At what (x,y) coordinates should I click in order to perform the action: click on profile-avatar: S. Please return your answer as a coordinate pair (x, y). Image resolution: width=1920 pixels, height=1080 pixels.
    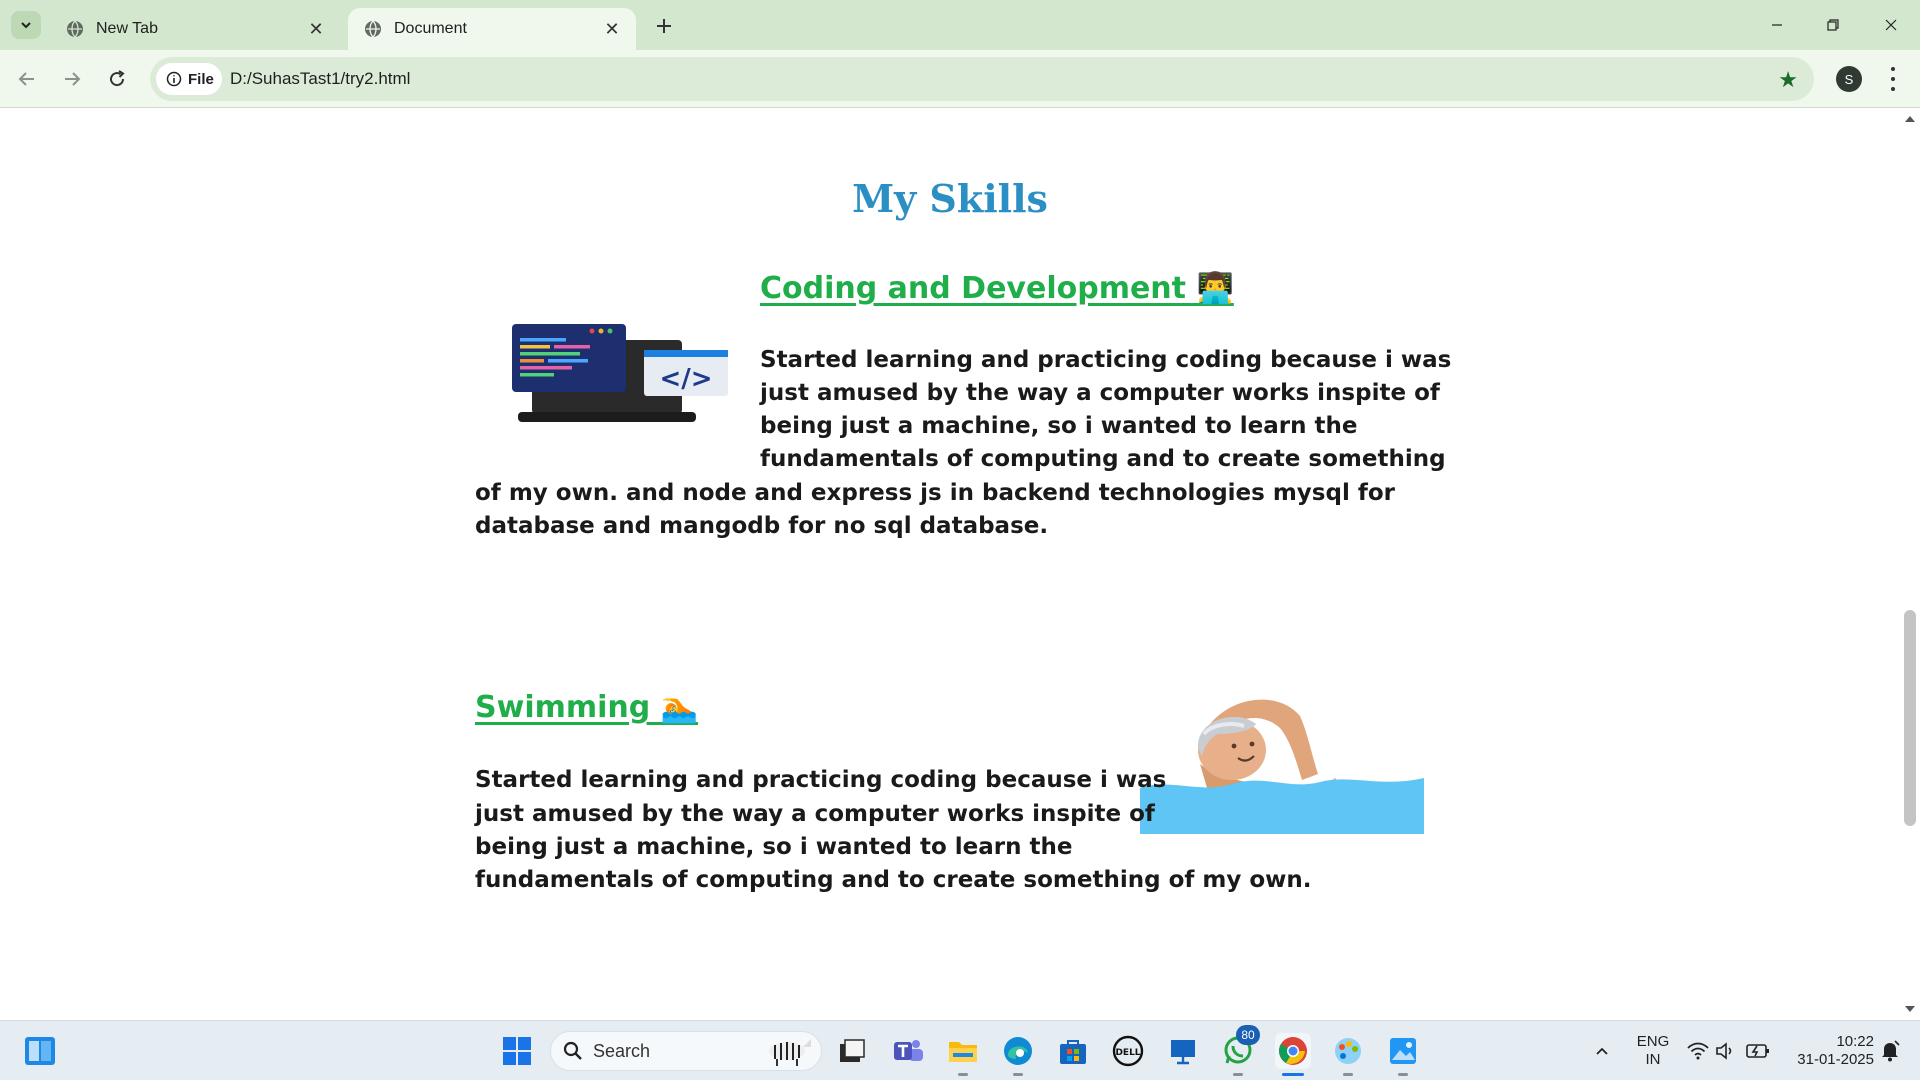
    Looking at the image, I should click on (1849, 79).